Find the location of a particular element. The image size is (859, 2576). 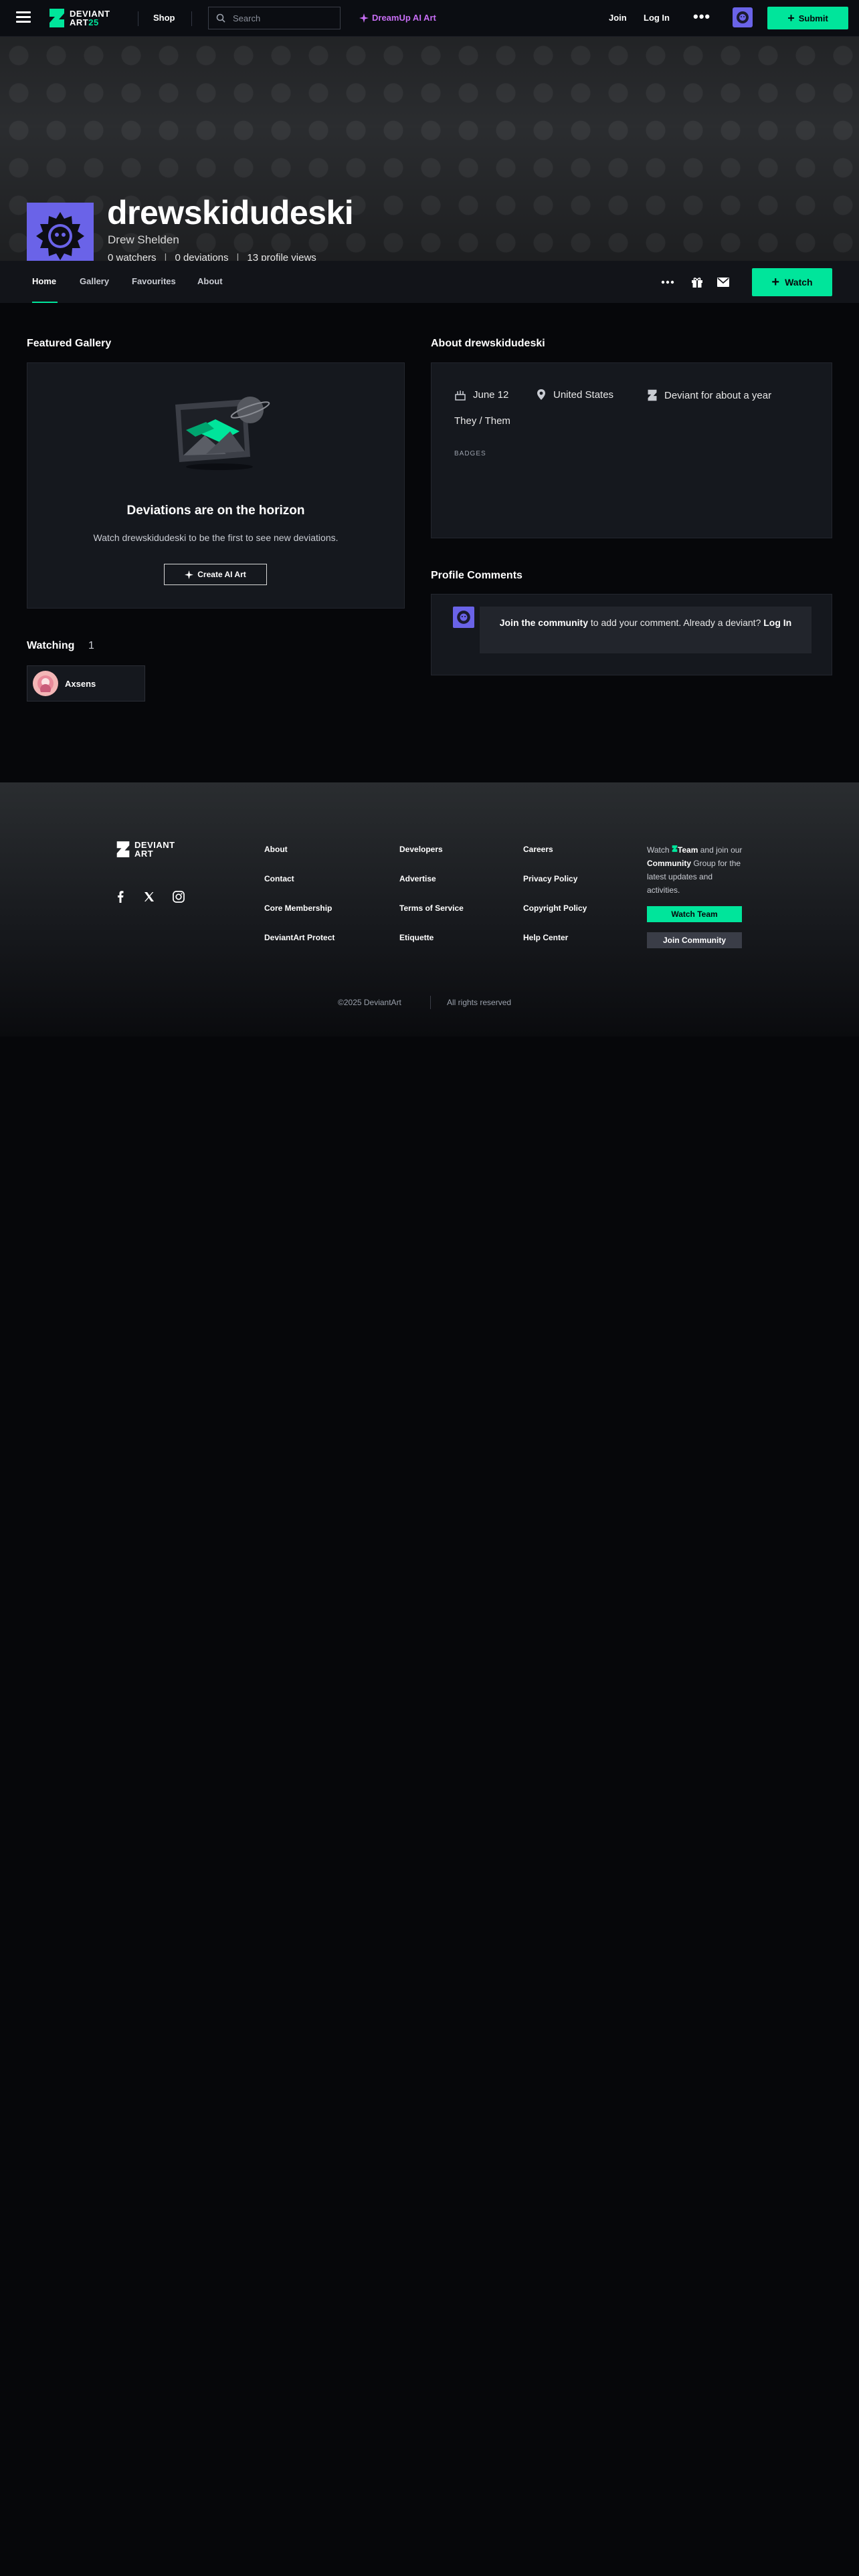

footer-link-terms-of-service: Terms of Service is located at coordinates (432, 908).